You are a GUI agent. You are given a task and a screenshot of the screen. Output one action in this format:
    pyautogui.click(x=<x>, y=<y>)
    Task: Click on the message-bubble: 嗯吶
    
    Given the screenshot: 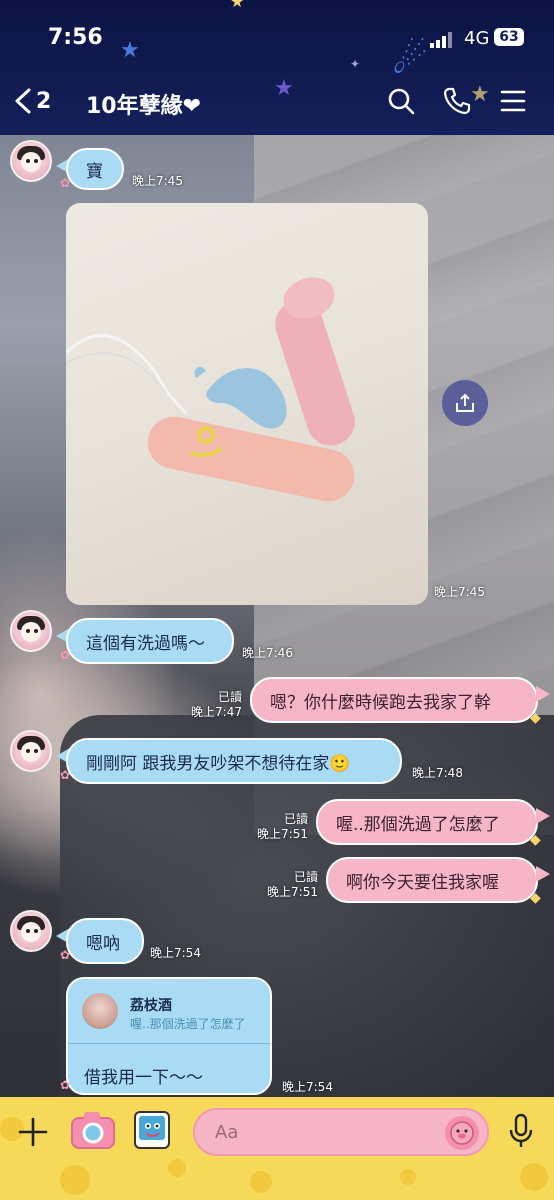 What is the action you would take?
    pyautogui.click(x=105, y=941)
    